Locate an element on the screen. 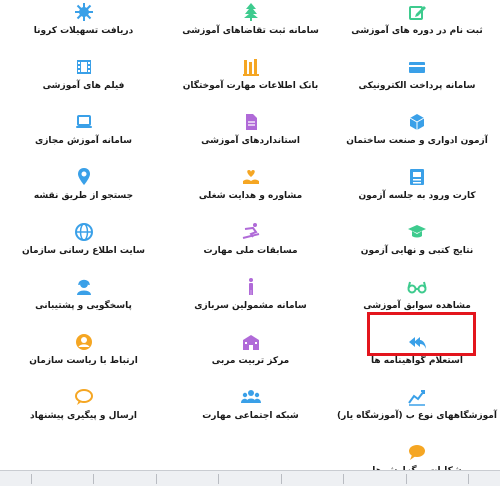 This screenshot has width=500, height=486. service-label: استعلام گواهینامه ها is located at coordinates (417, 361).